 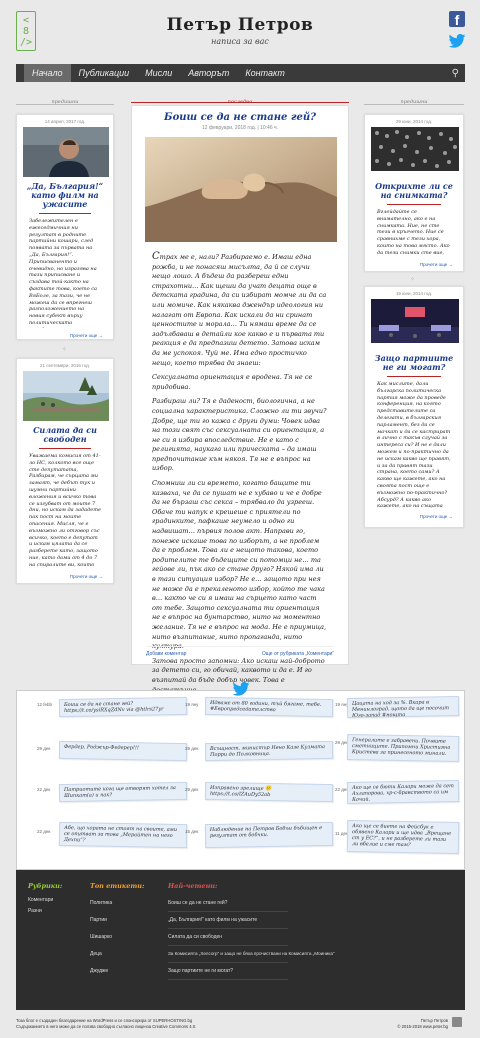 What do you see at coordinates (47, 73) in the screenshot?
I see `nav-item-home: Начало` at bounding box center [47, 73].